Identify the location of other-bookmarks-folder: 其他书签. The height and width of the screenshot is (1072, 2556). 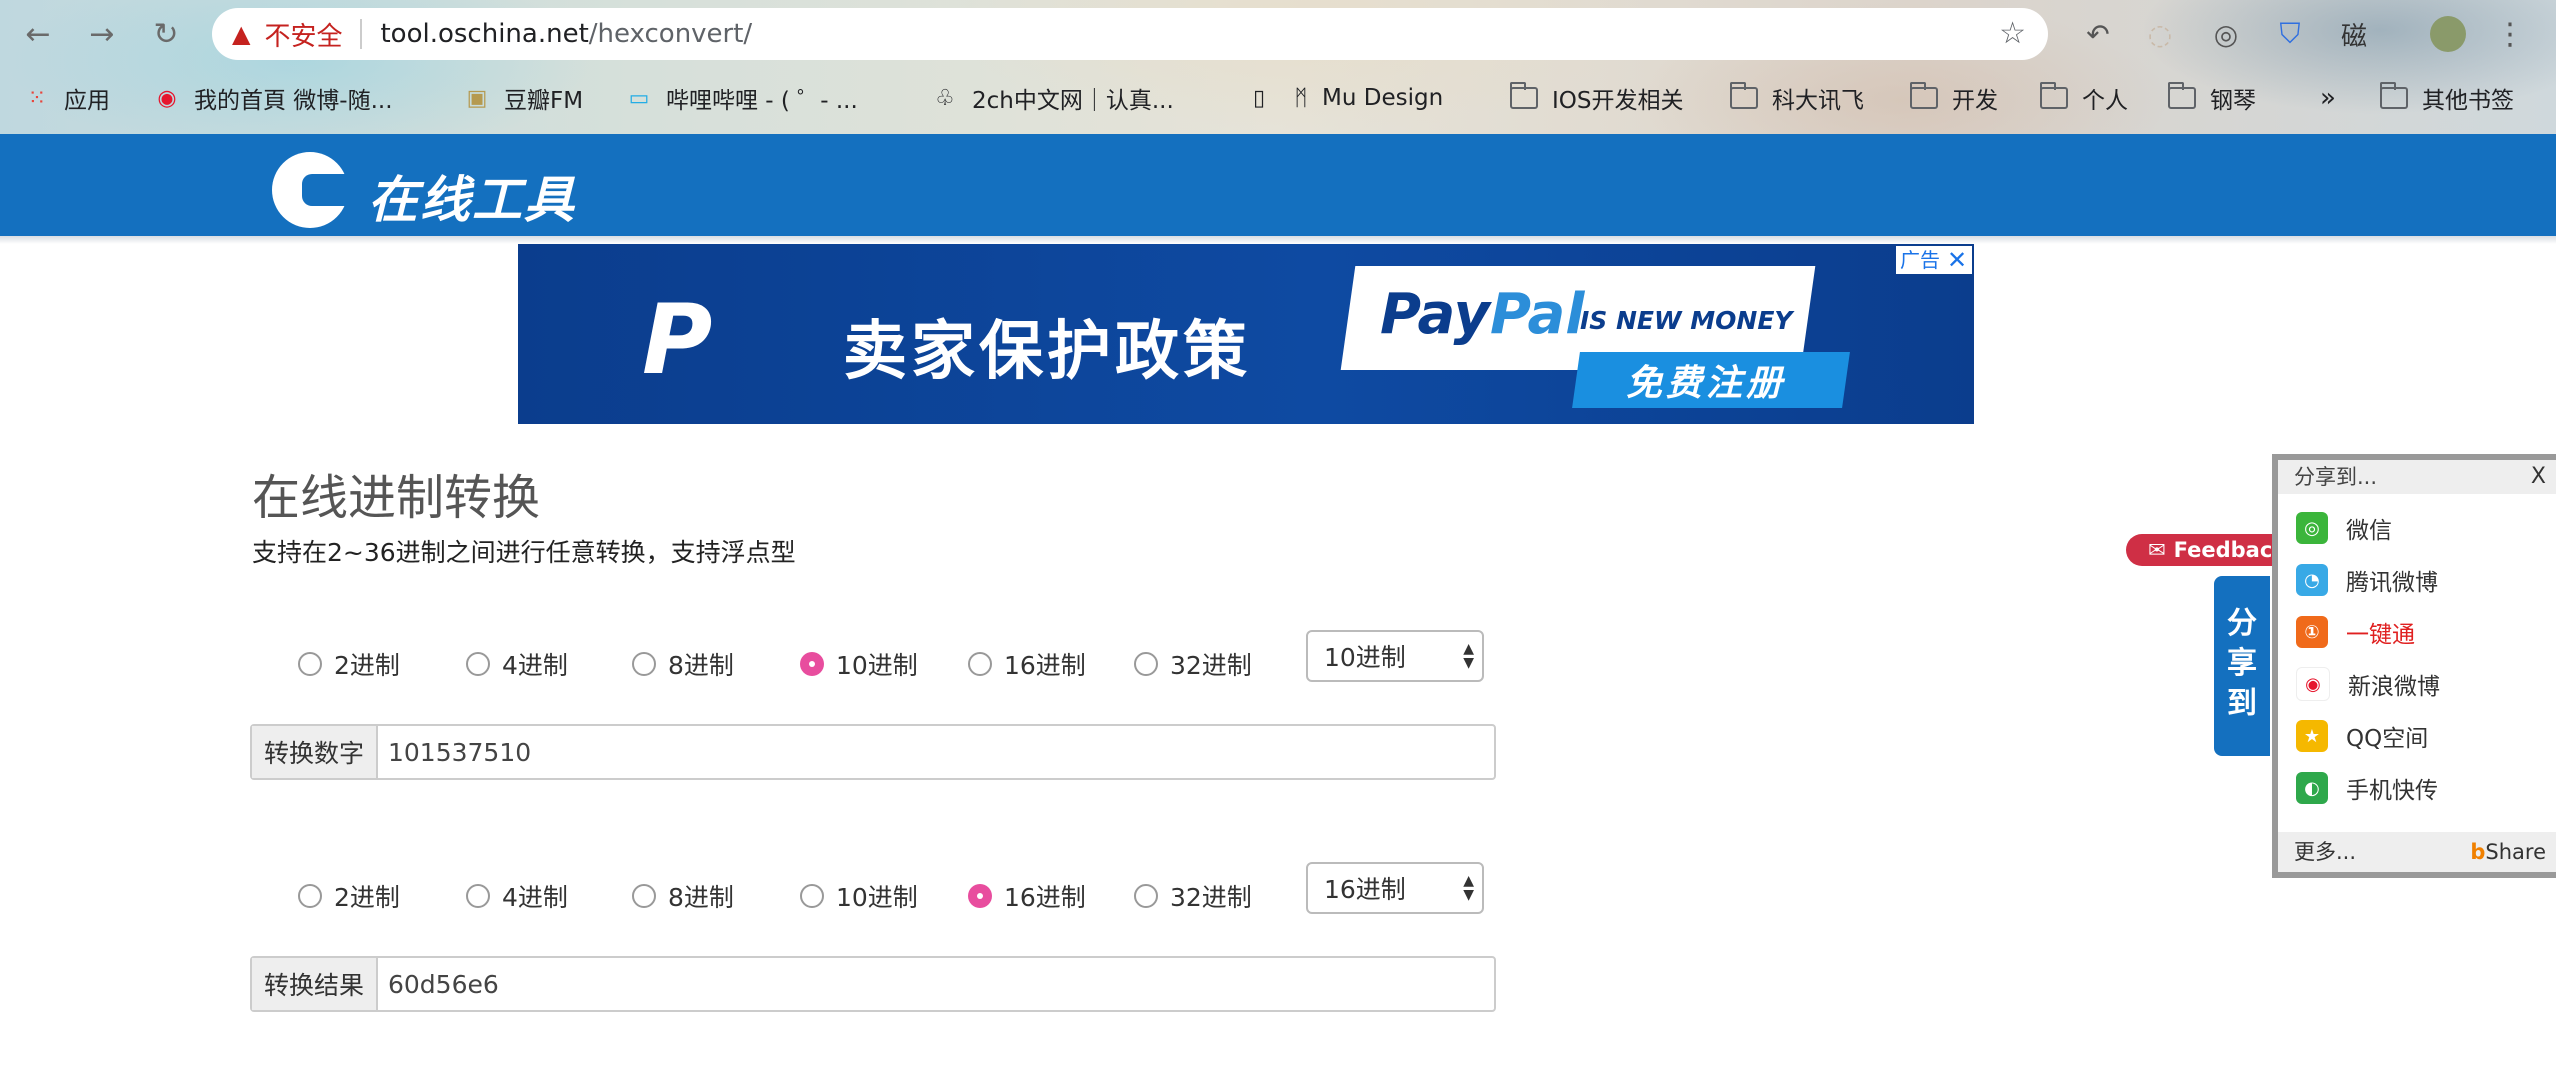
(2447, 98).